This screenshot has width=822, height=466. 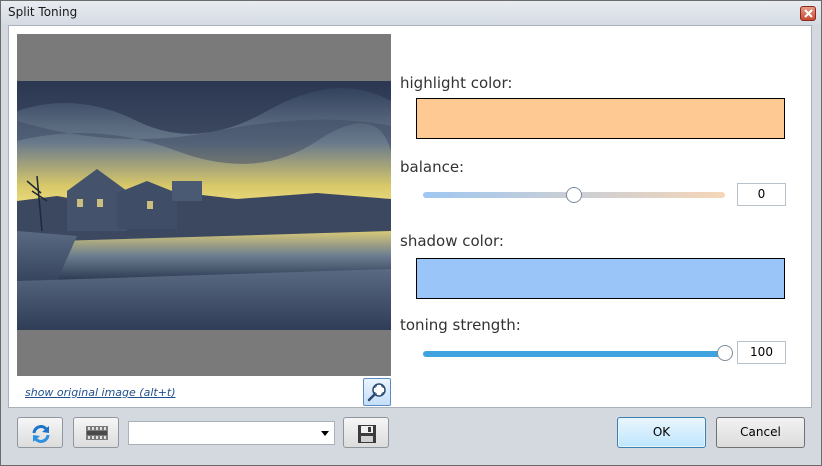 I want to click on toning-strength-slider-track, so click(x=574, y=354).